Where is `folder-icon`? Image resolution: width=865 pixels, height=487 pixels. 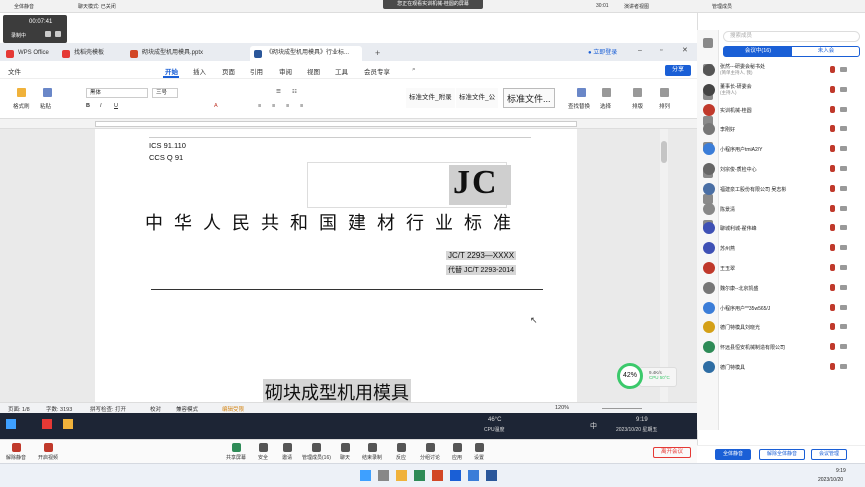 folder-icon is located at coordinates (68, 424).